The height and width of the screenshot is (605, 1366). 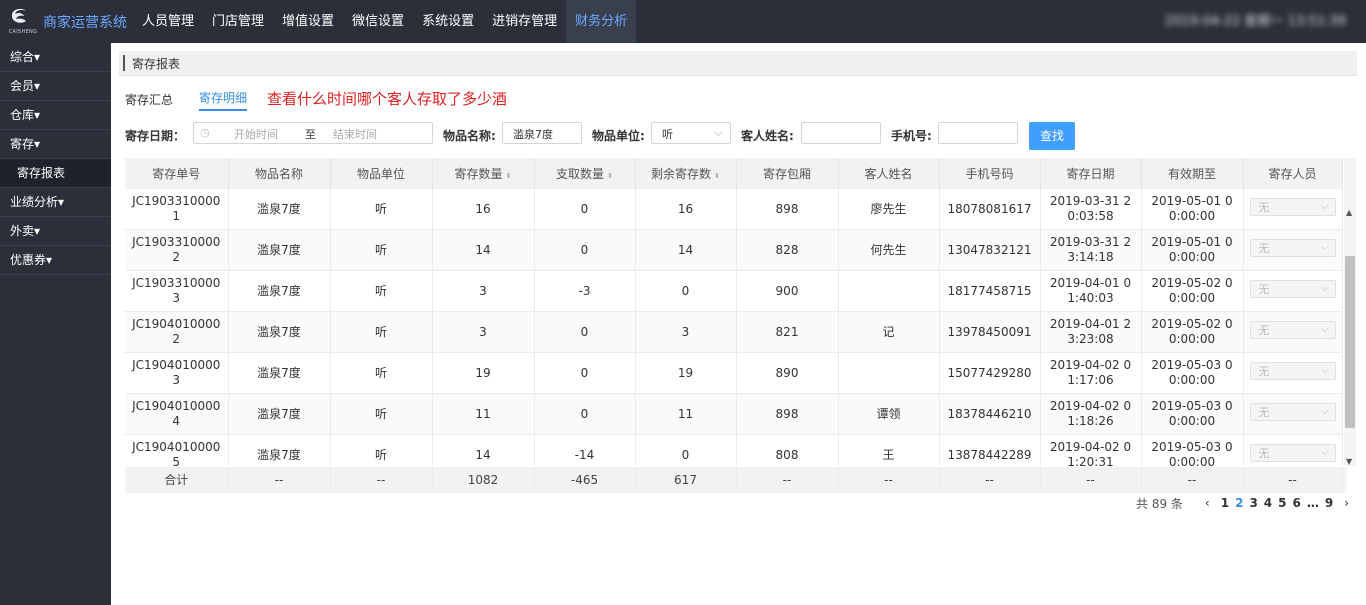 I want to click on cell-cust: 何先生, so click(x=889, y=250).